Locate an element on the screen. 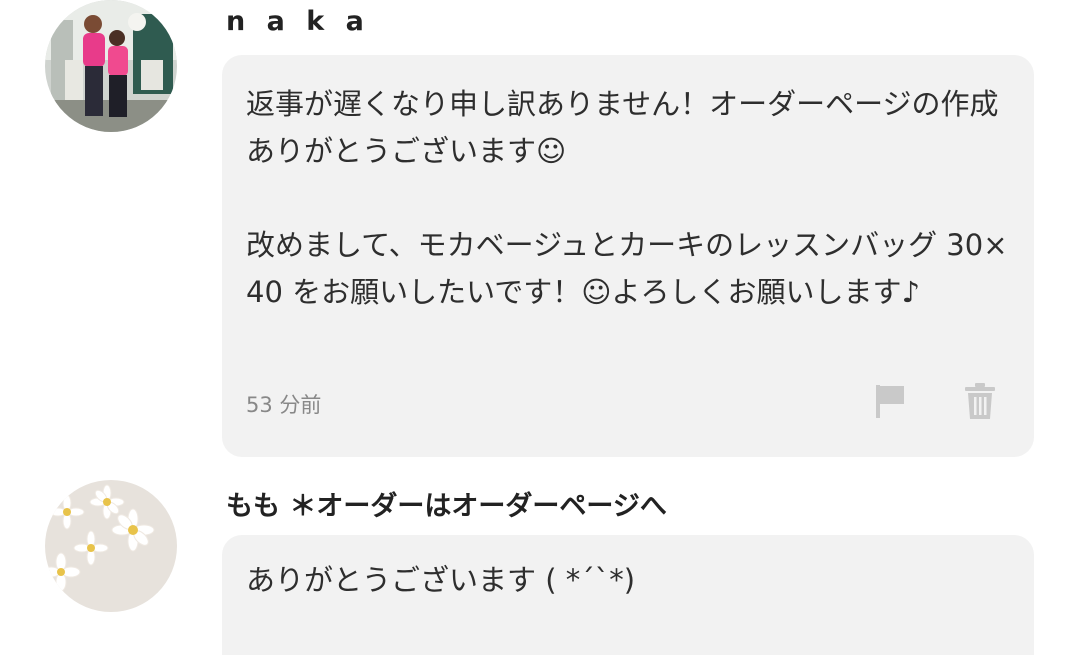 This screenshot has width=1080, height=655. username: n a k a is located at coordinates (298, 21).